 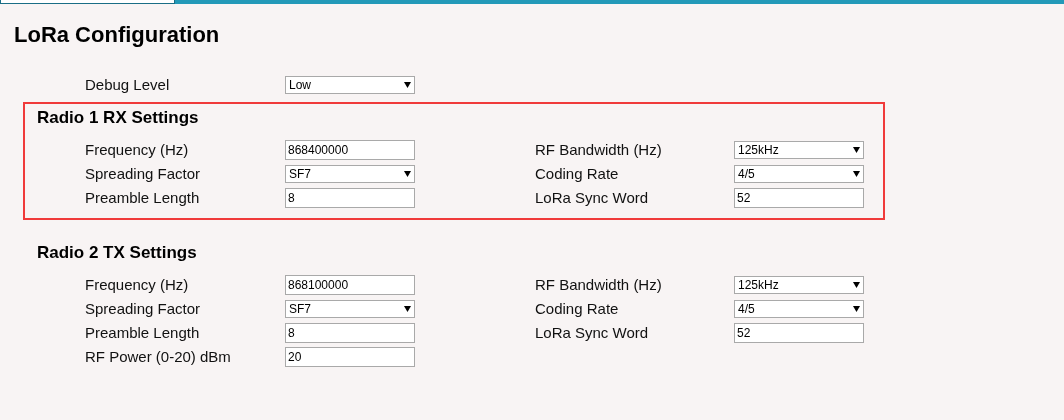 What do you see at coordinates (350, 150) in the screenshot?
I see `input-field: 868400000` at bounding box center [350, 150].